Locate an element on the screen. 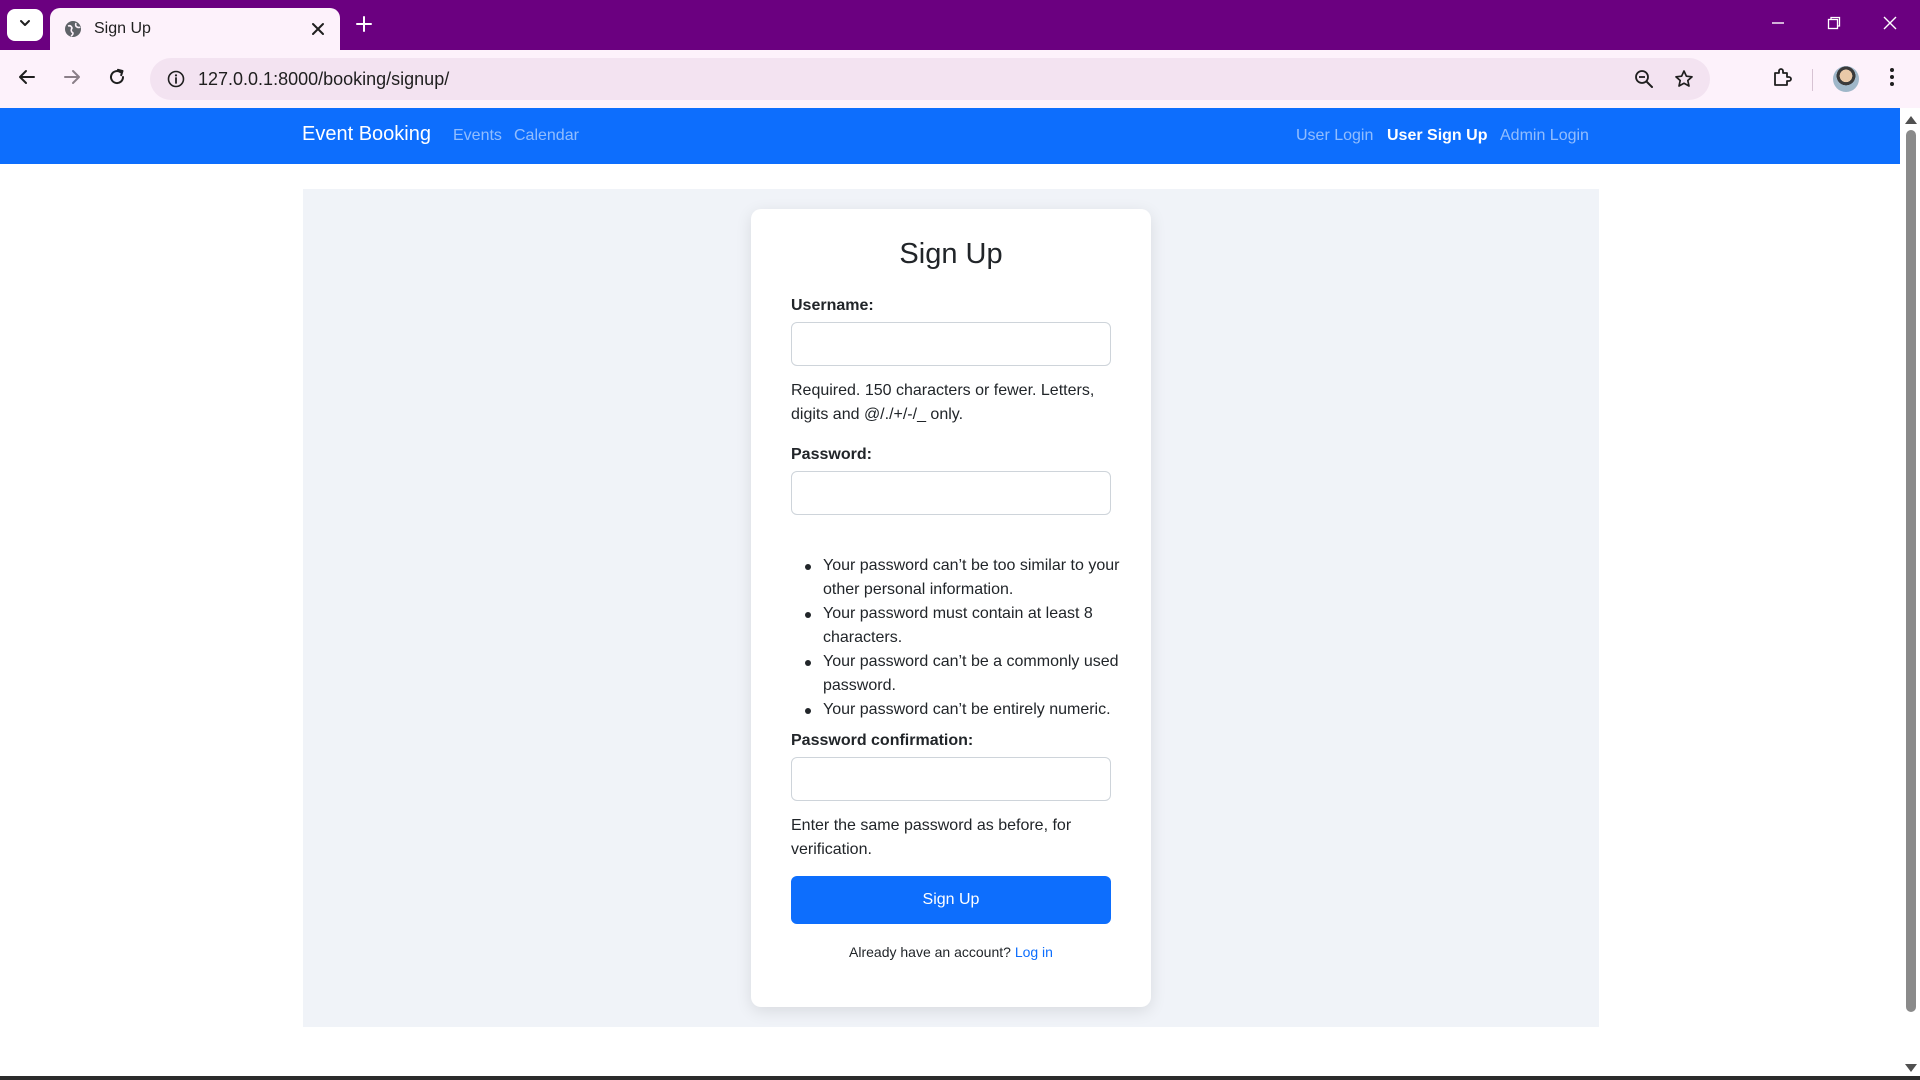 The image size is (1920, 1080). kebab-menu-icon is located at coordinates (1892, 79).